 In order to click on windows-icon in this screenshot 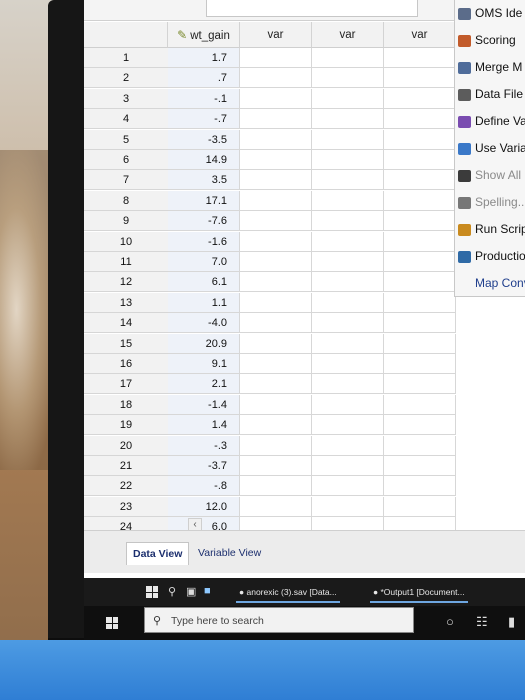, I will do `click(152, 592)`.